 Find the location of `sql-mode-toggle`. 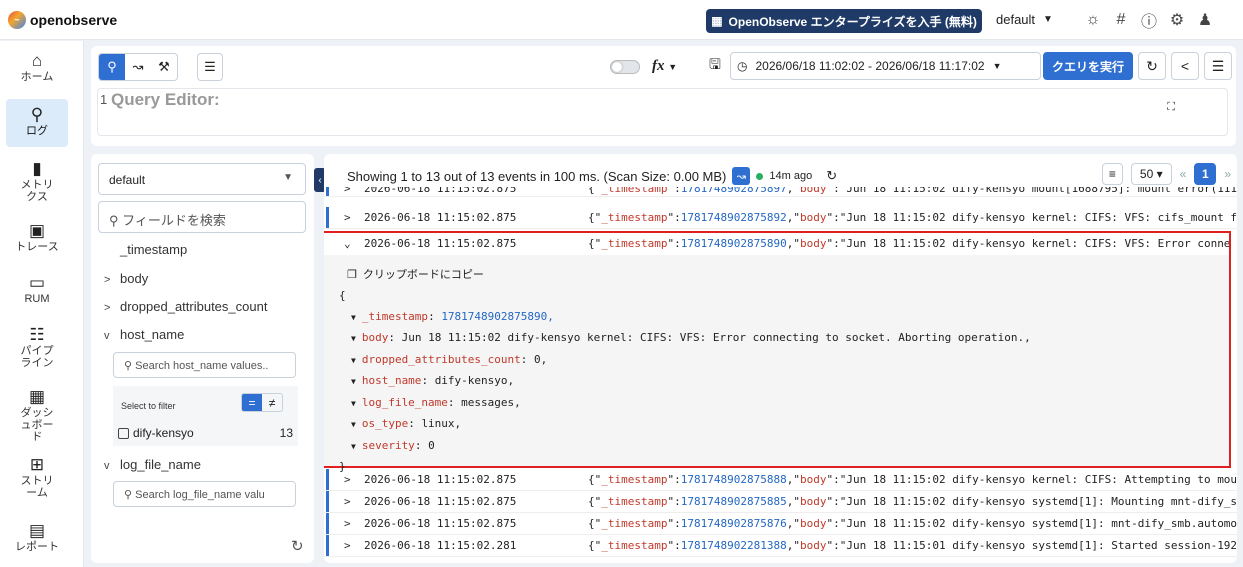

sql-mode-toggle is located at coordinates (625, 67).